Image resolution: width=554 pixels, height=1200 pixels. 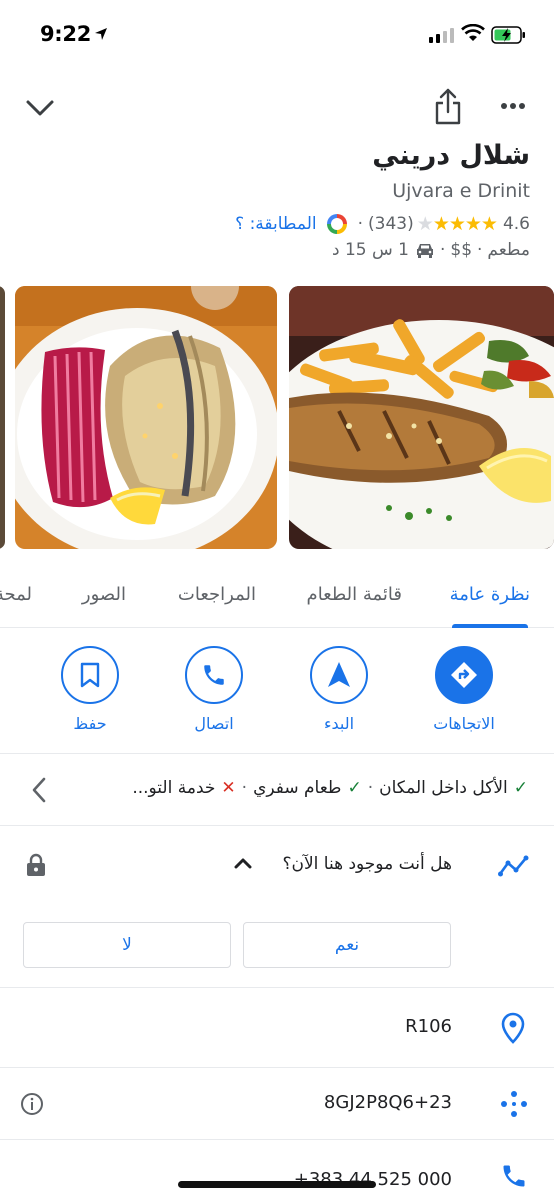 What do you see at coordinates (513, 1028) in the screenshot?
I see `location-pin-icon` at bounding box center [513, 1028].